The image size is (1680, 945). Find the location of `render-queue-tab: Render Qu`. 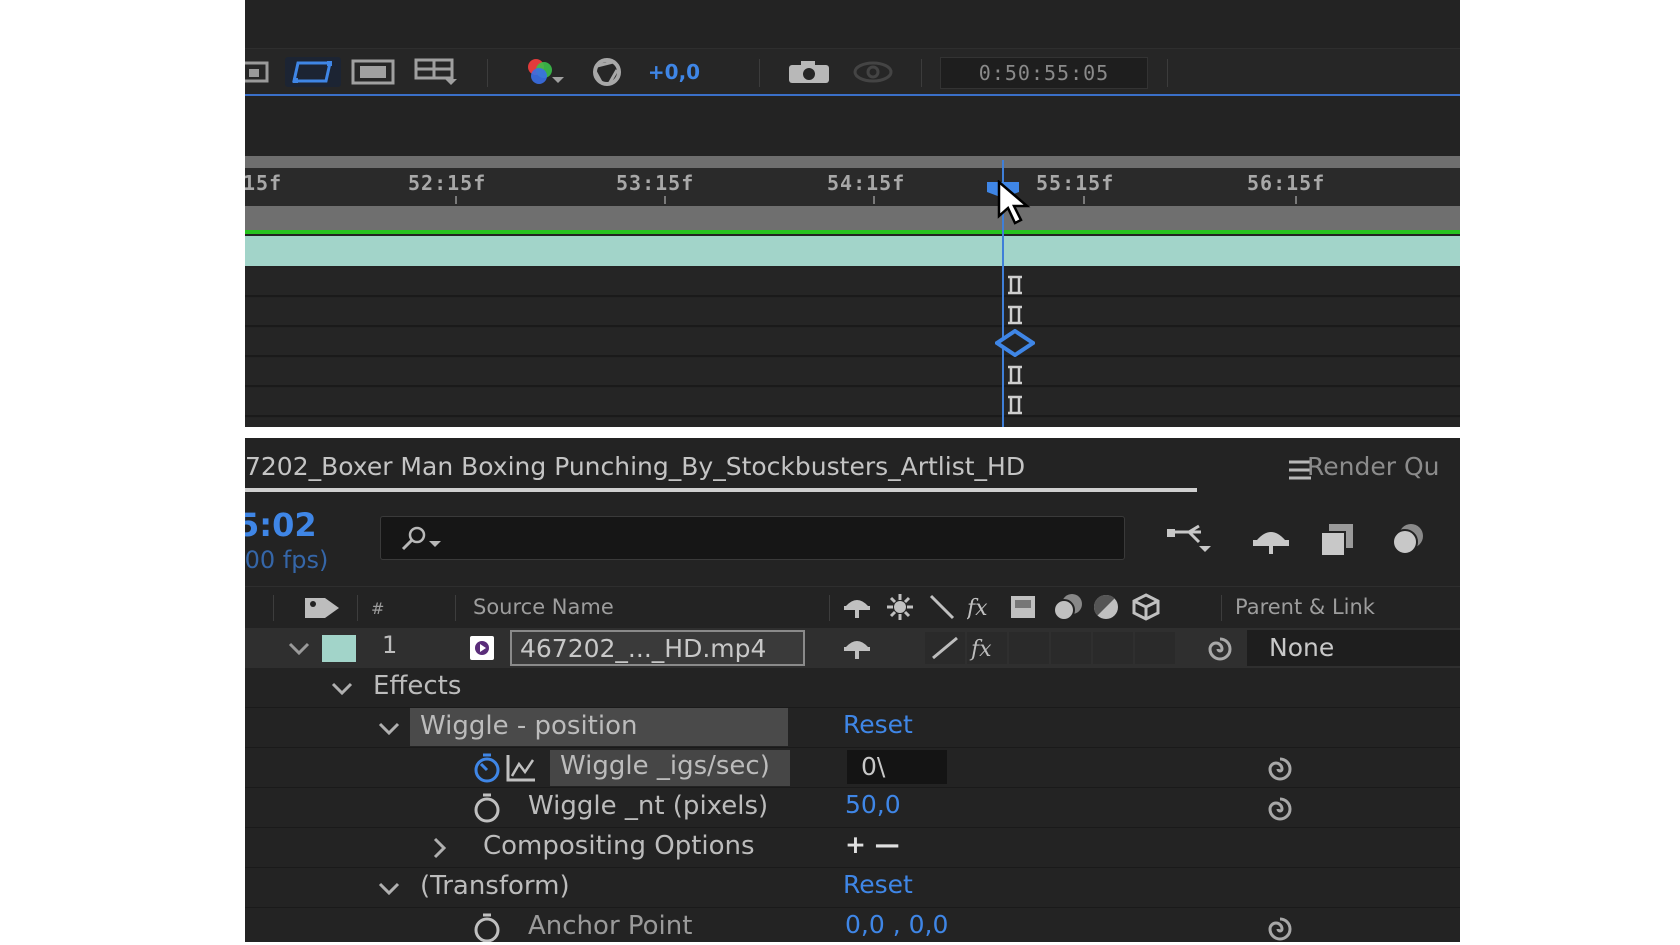

render-queue-tab: Render Qu is located at coordinates (1373, 466).